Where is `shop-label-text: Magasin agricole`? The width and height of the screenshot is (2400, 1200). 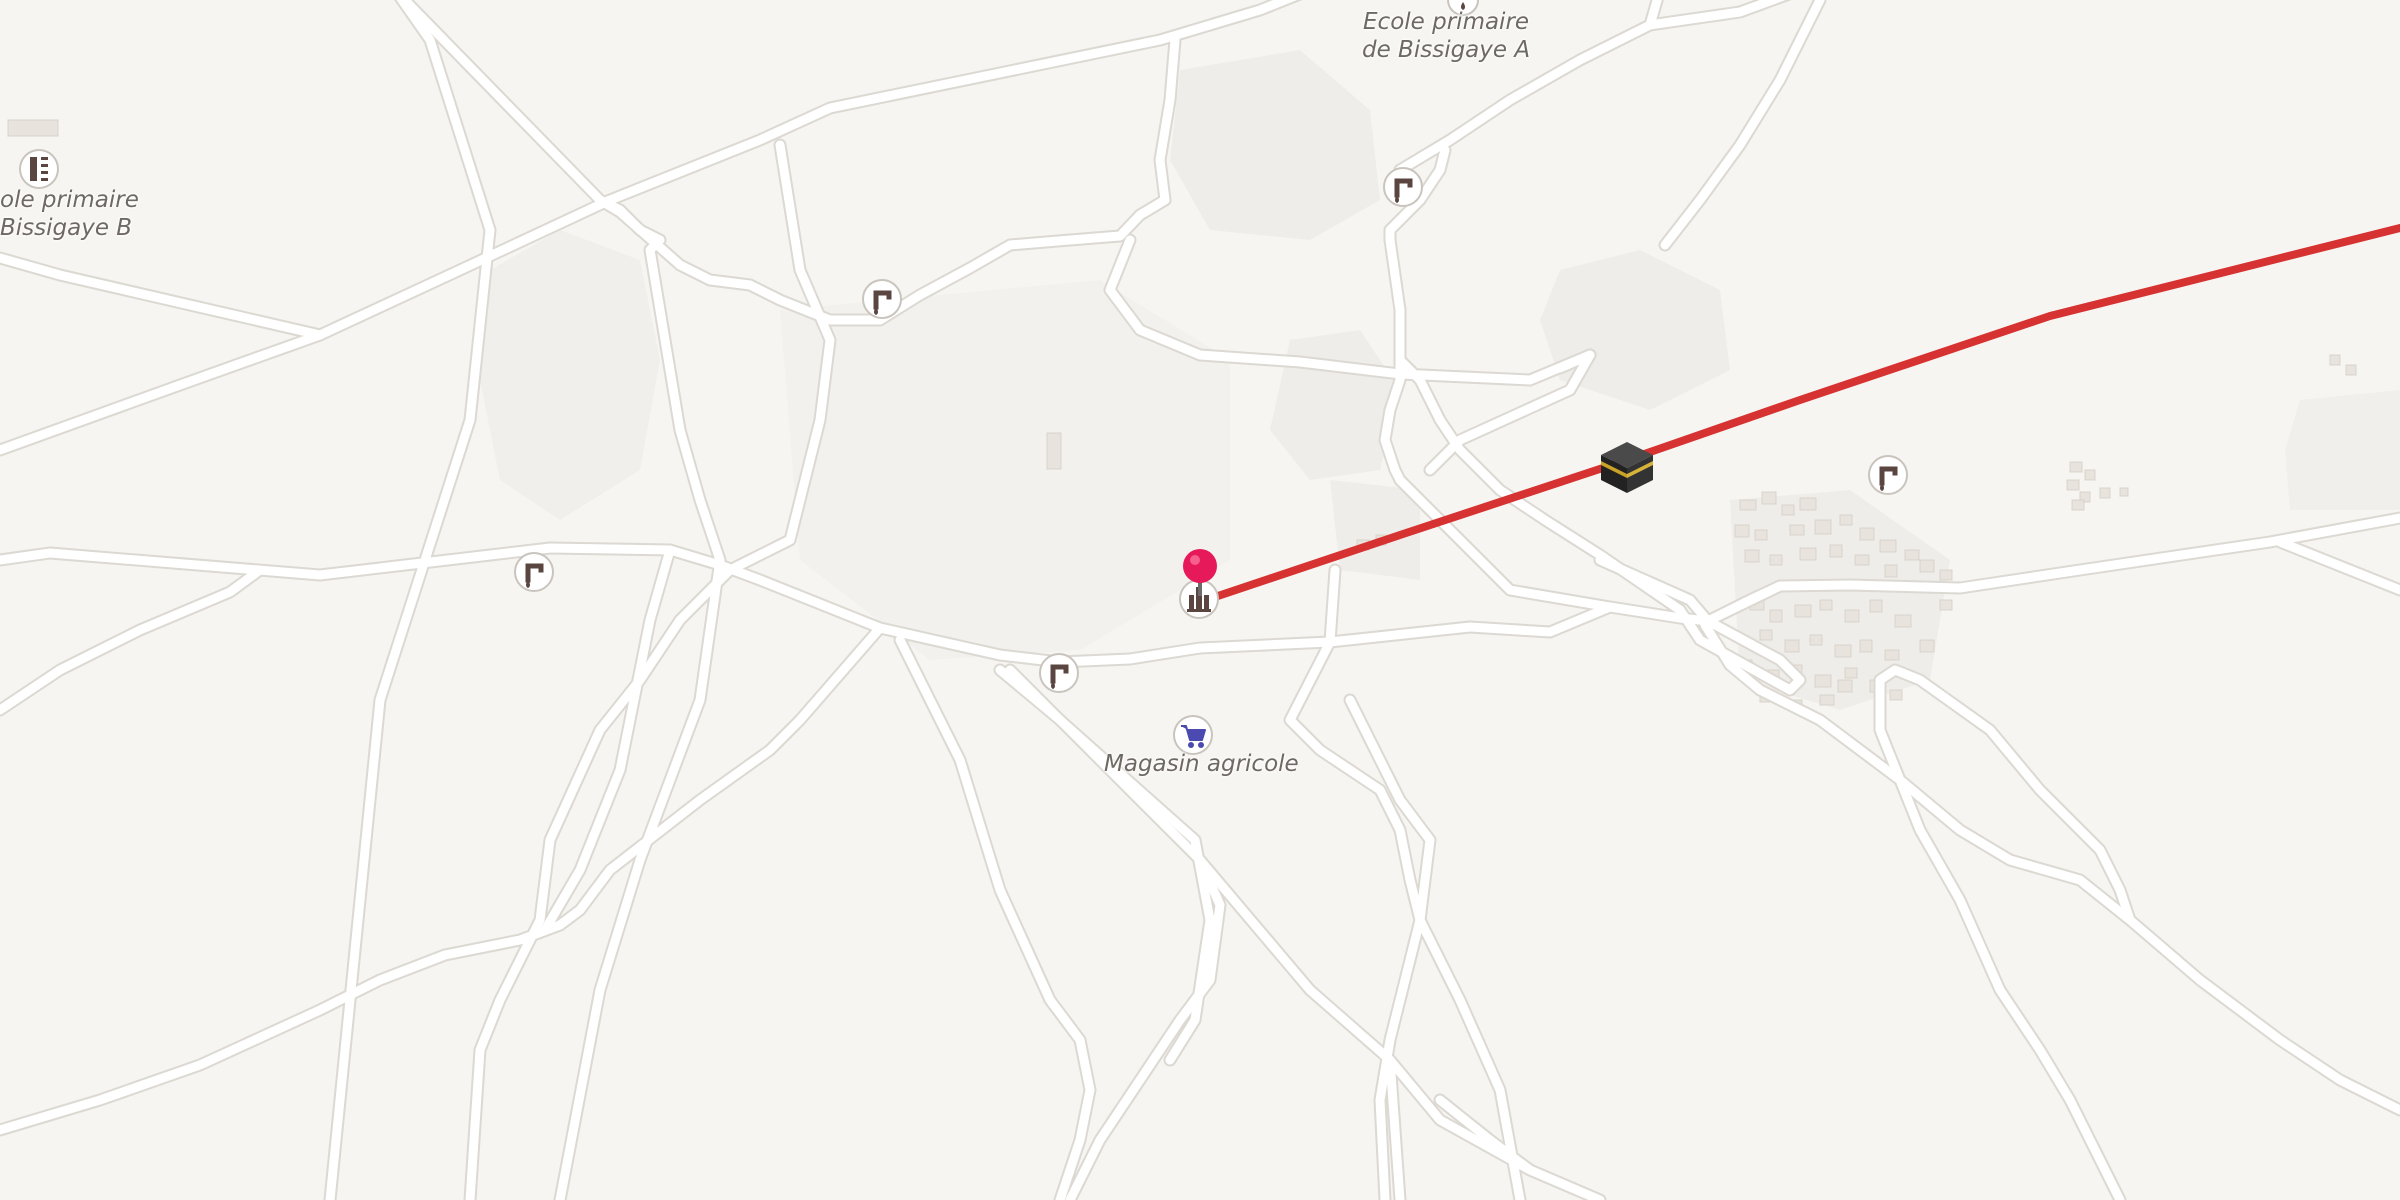 shop-label-text: Magasin agricole is located at coordinates (1201, 764).